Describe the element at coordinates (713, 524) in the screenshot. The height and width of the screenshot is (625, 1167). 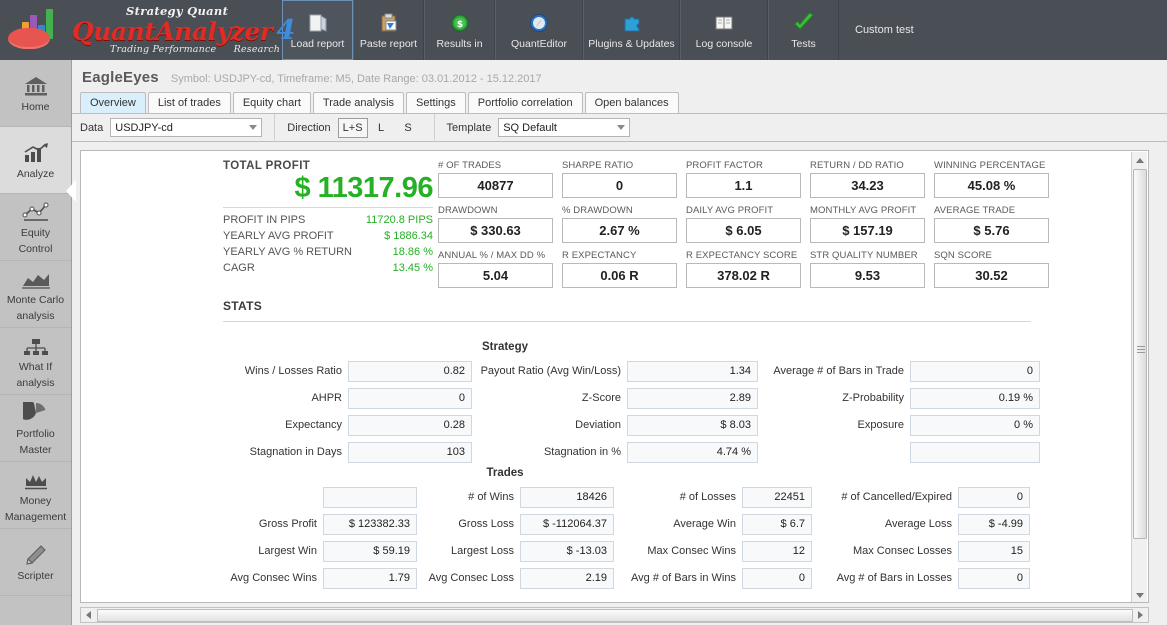
I see `stat-row: Average Win $ 6.7` at that location.